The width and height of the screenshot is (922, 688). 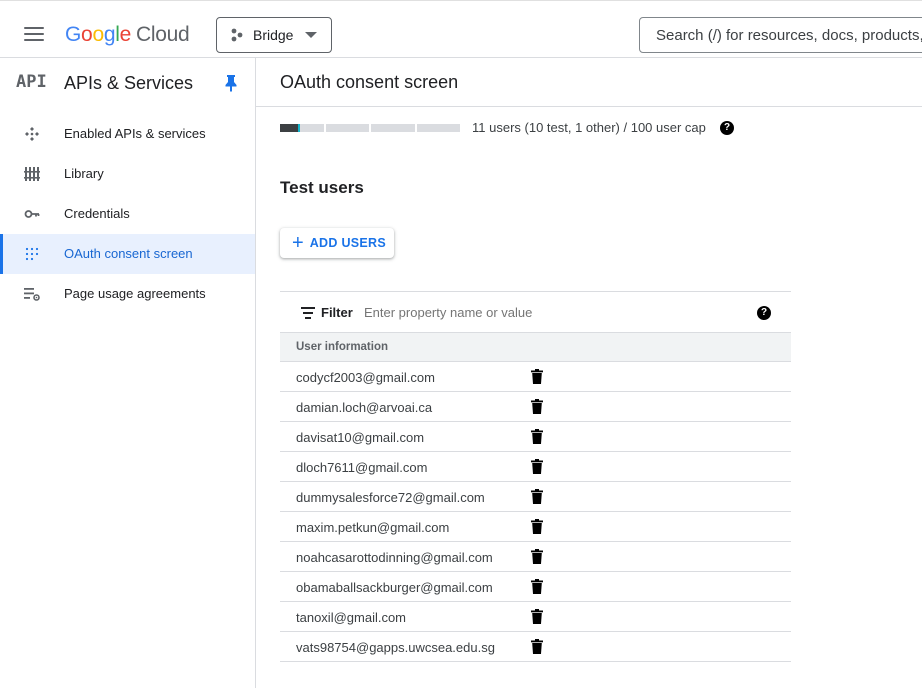 I want to click on table-row: vats98754@gapps.uwcsea.edu.sg, so click(x=535, y=647).